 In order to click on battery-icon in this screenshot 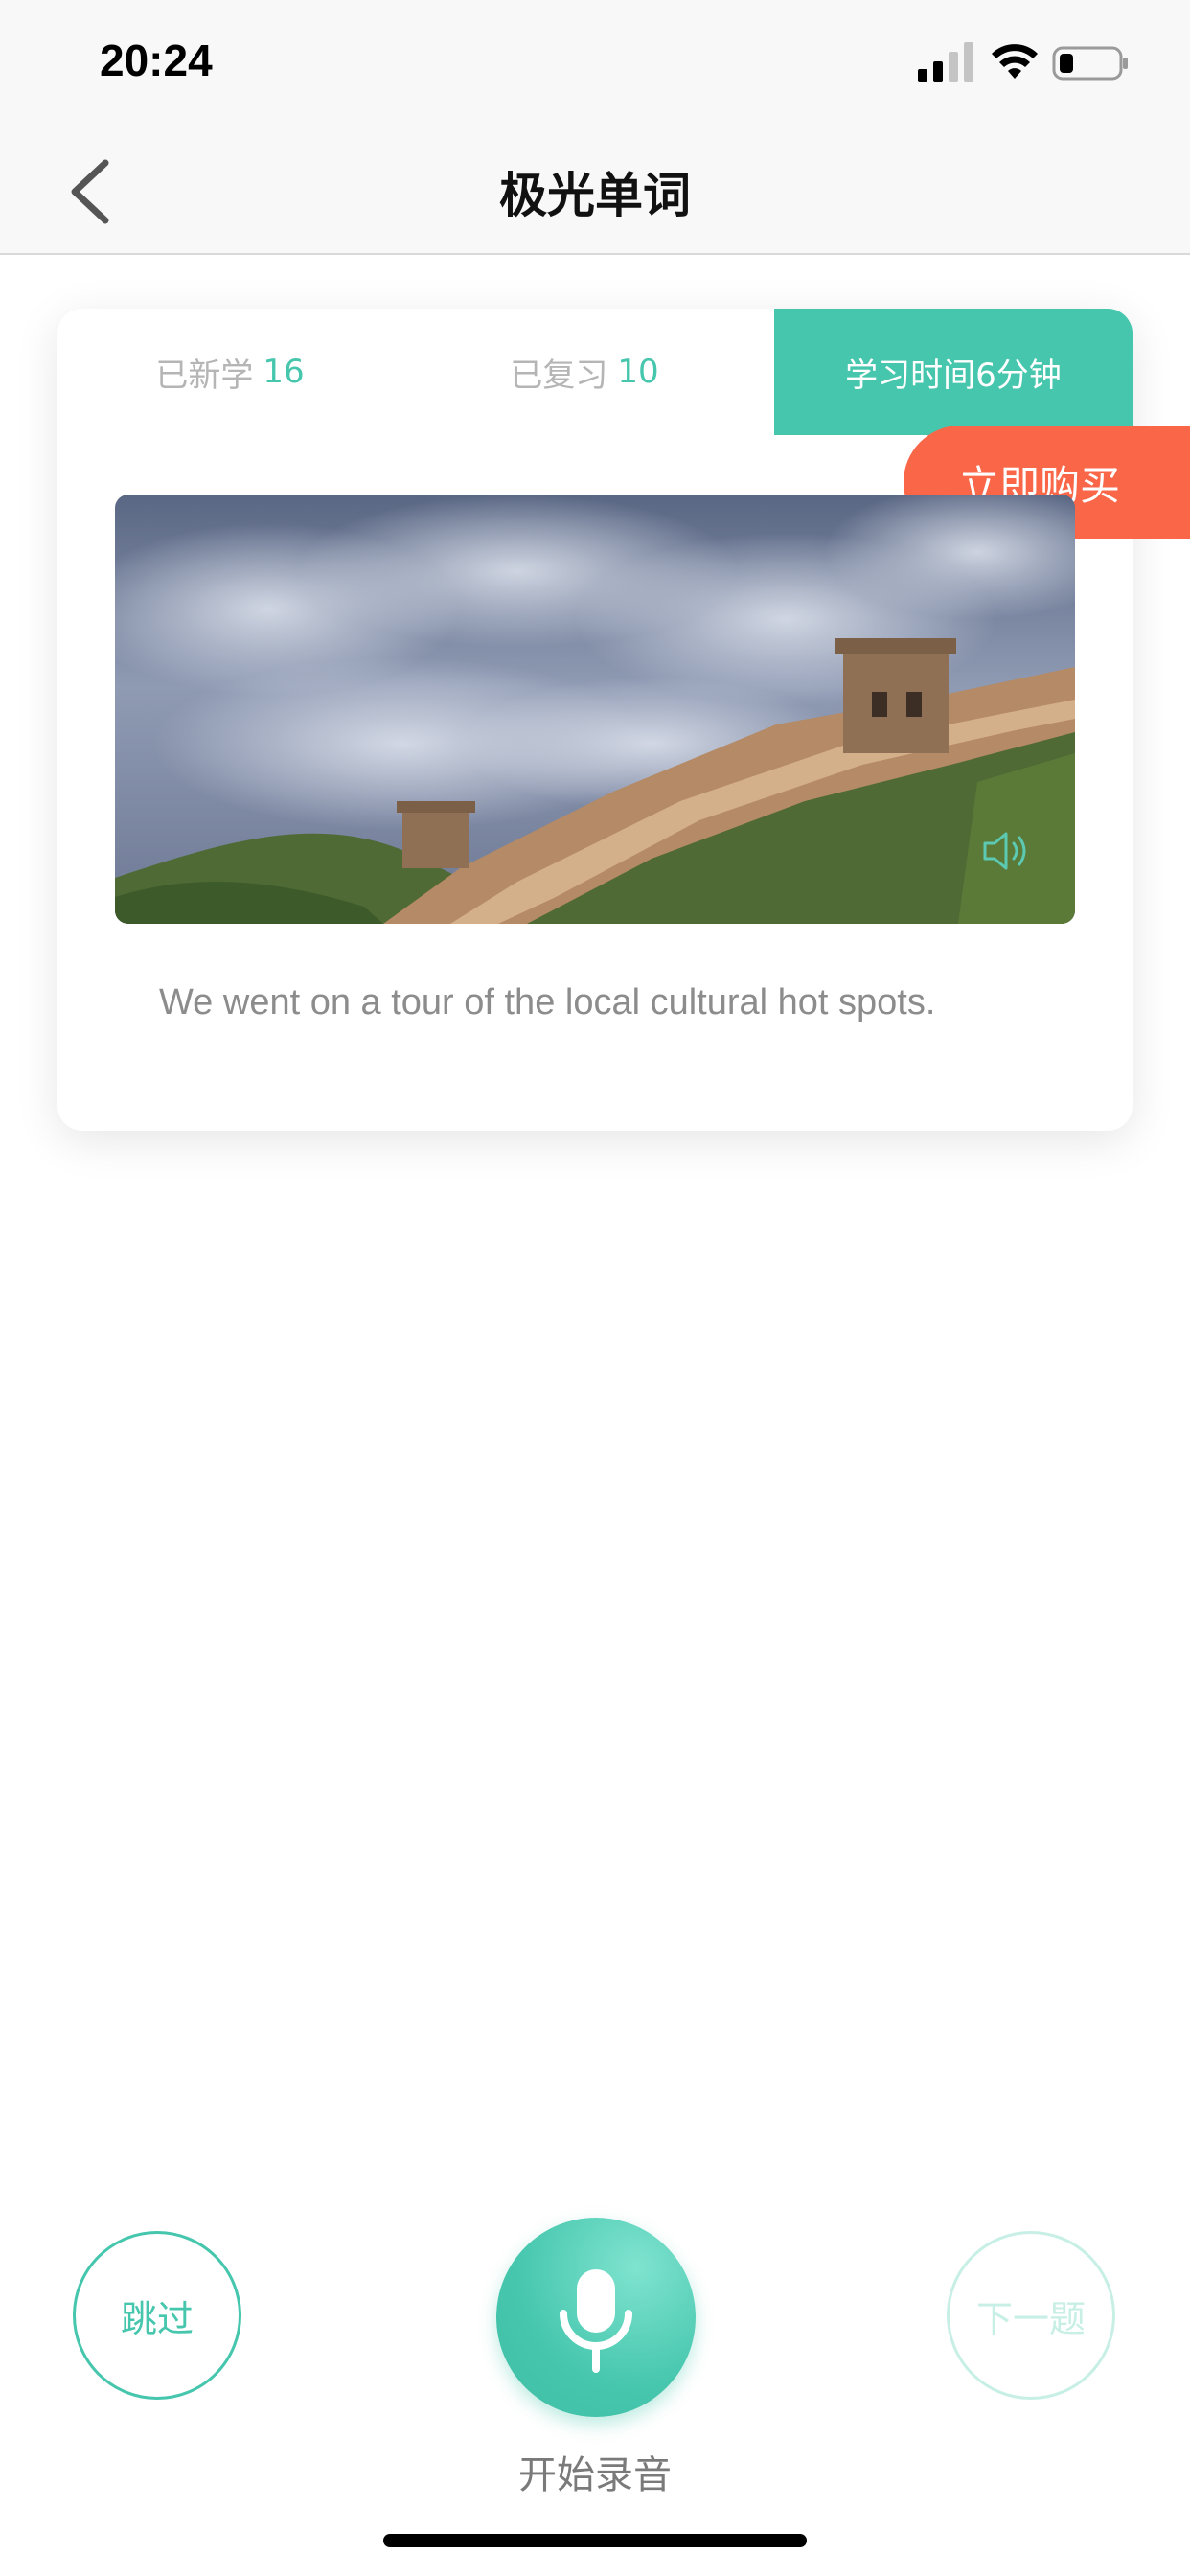, I will do `click(1090, 63)`.